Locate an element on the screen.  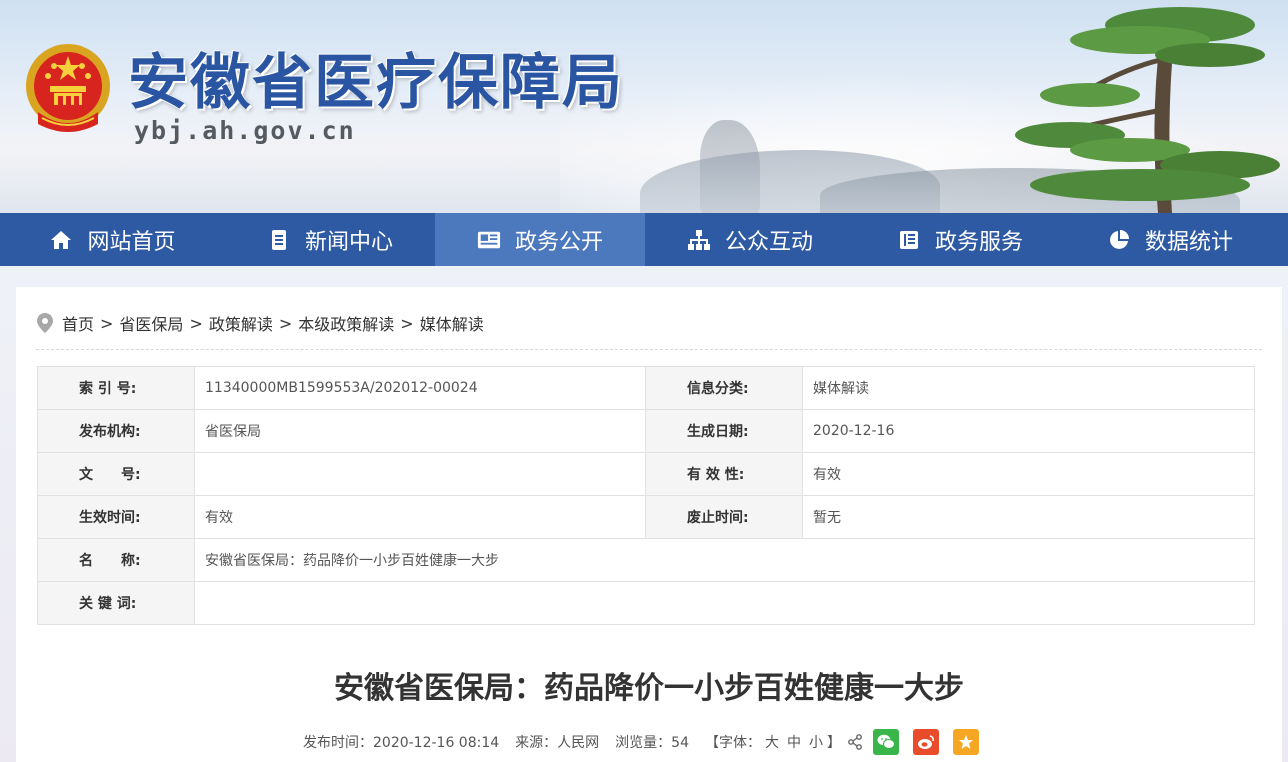
publish-time: 发布时间：2020-12-16 08:14 is located at coordinates (401, 743).